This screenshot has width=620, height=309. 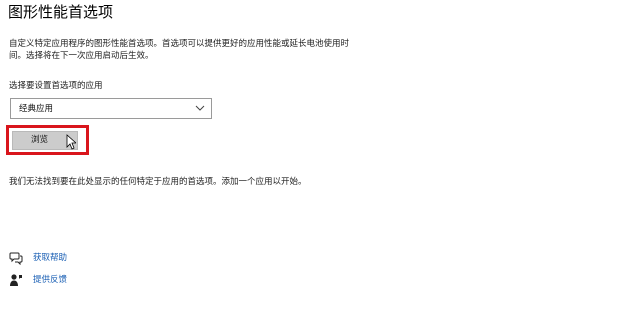 I want to click on no-apps-message: 我们无法找到要在此处显示的任何特定于应用的首选项。添加一个应用以开始。, so click(x=158, y=182).